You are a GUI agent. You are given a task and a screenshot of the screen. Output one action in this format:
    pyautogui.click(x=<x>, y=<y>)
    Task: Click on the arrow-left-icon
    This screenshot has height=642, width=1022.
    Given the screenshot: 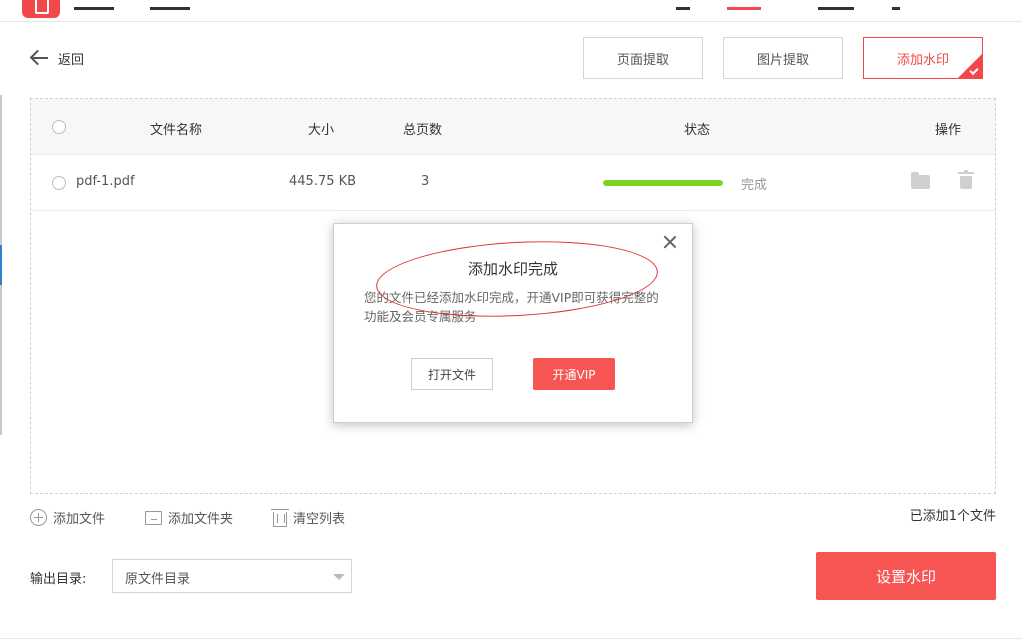 What is the action you would take?
    pyautogui.click(x=40, y=58)
    